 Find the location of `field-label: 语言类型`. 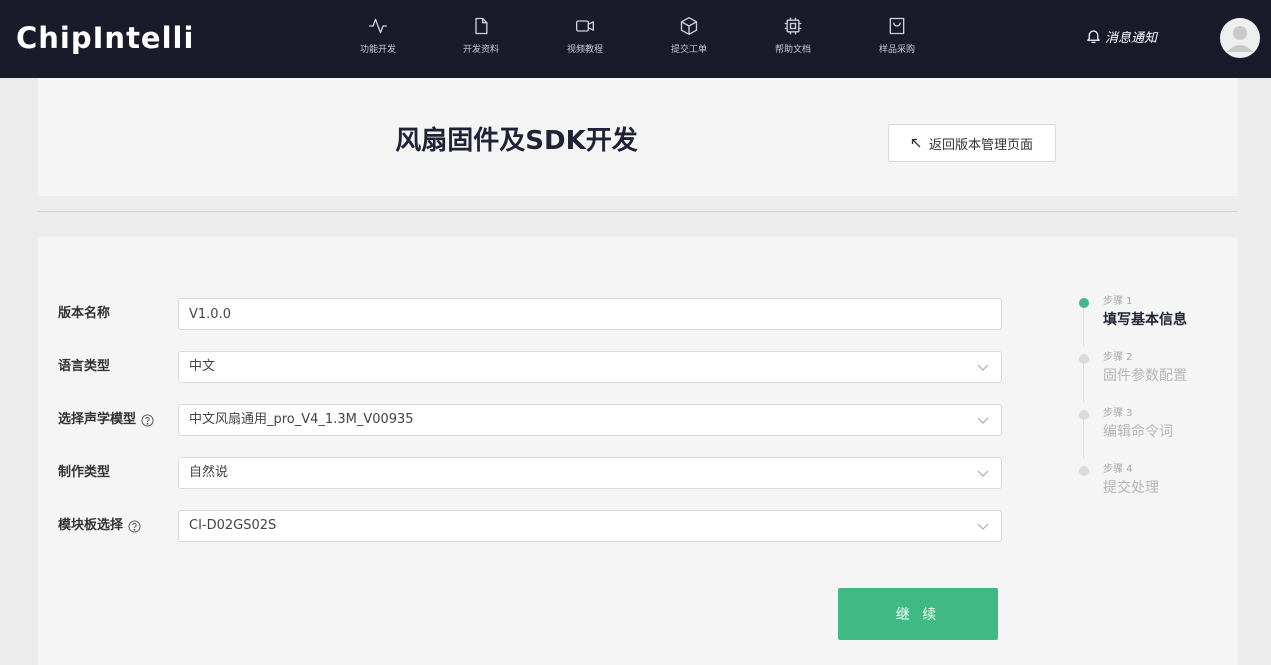

field-label: 语言类型 is located at coordinates (84, 366).